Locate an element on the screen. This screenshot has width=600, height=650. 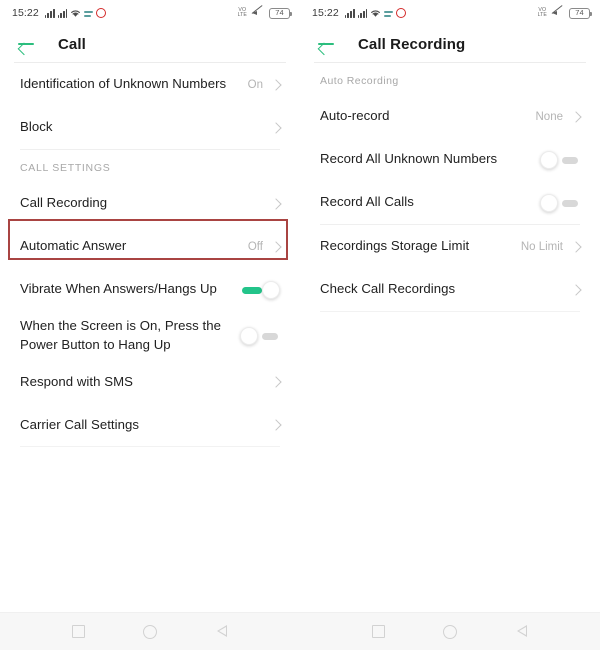
appbar-right: Call Recording is located at coordinates (450, 44).